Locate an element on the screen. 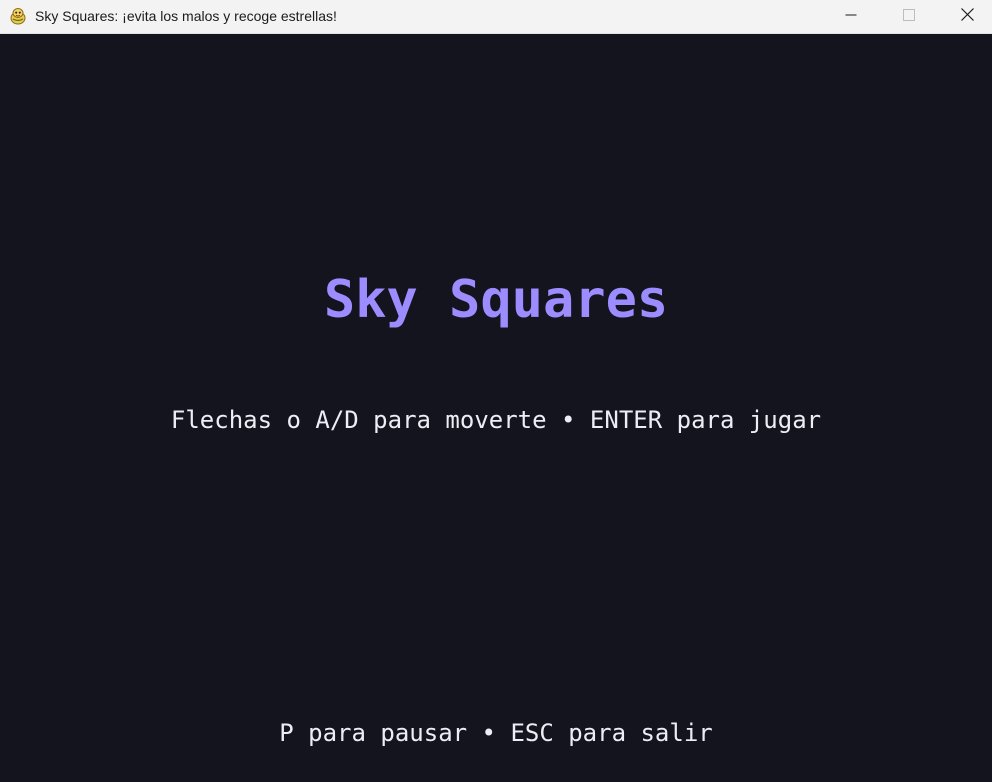 The height and width of the screenshot is (782, 992). minimize-icon is located at coordinates (851, 17).